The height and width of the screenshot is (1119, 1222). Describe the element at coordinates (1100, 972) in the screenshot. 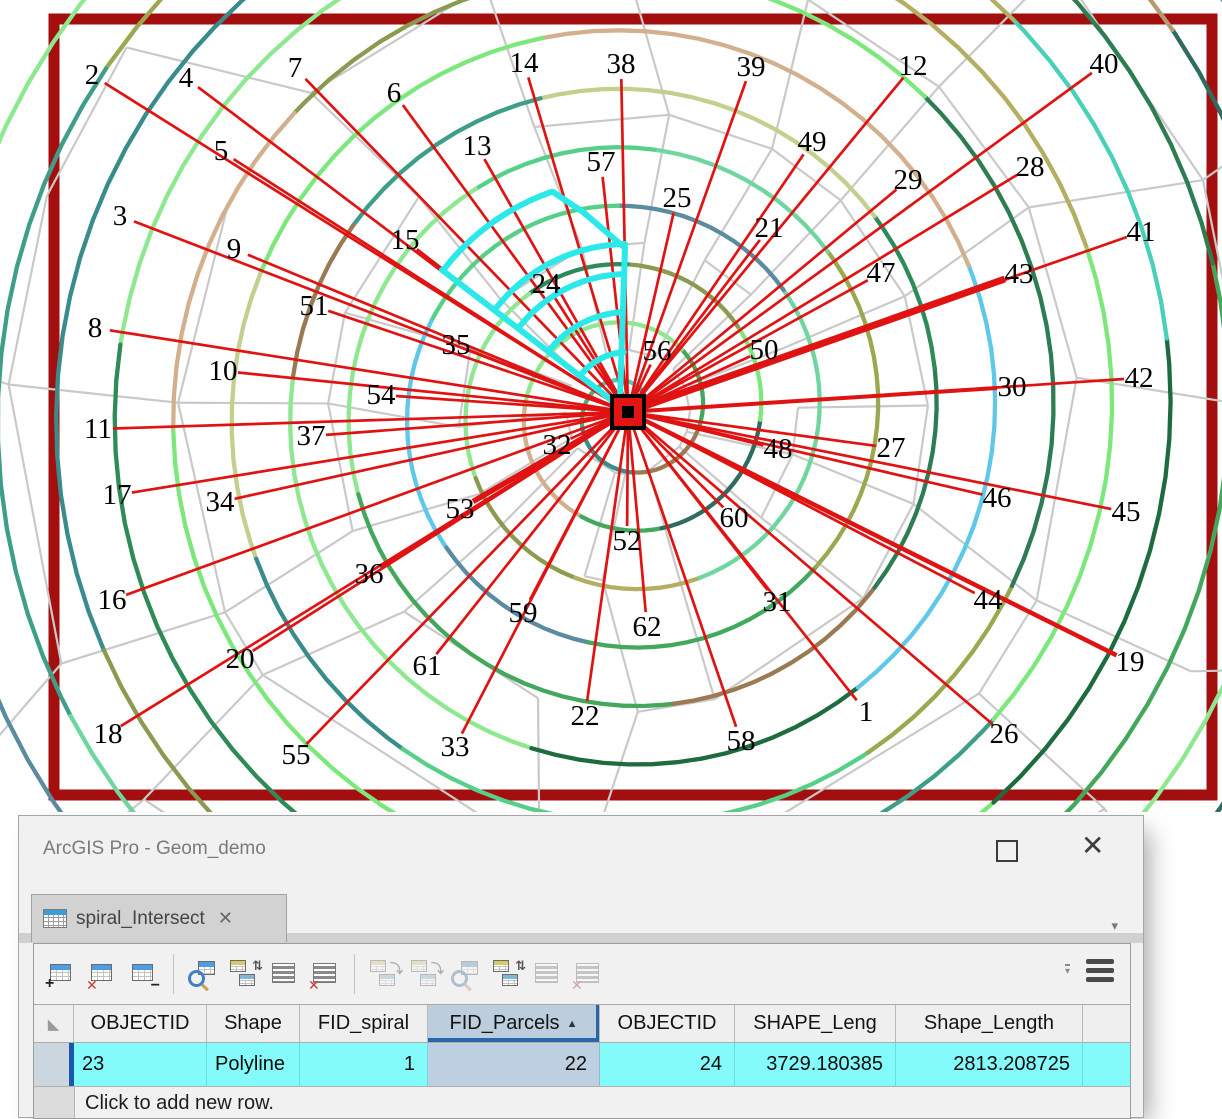

I see `menu-icon` at that location.